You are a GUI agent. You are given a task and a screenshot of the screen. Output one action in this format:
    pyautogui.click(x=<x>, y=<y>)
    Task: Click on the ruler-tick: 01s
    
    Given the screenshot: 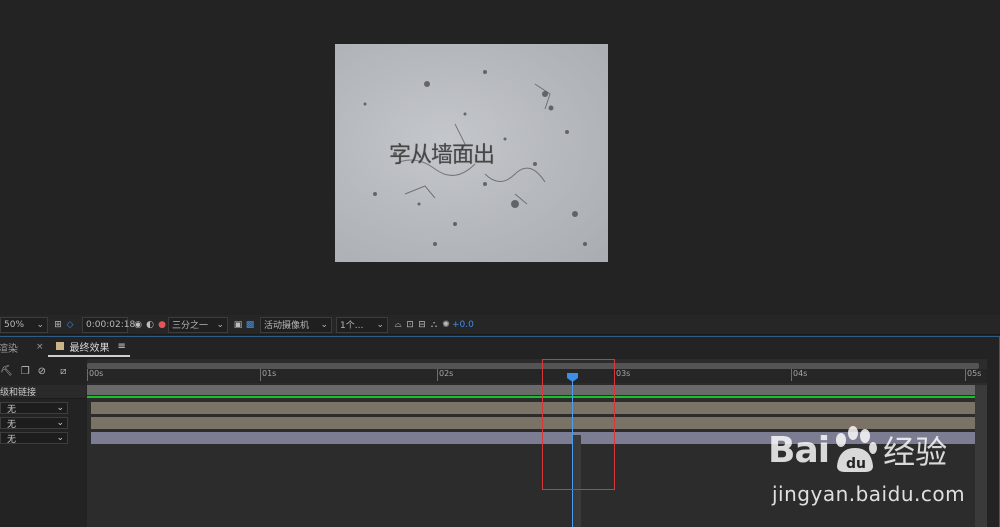 What is the action you would take?
    pyautogui.click(x=268, y=375)
    